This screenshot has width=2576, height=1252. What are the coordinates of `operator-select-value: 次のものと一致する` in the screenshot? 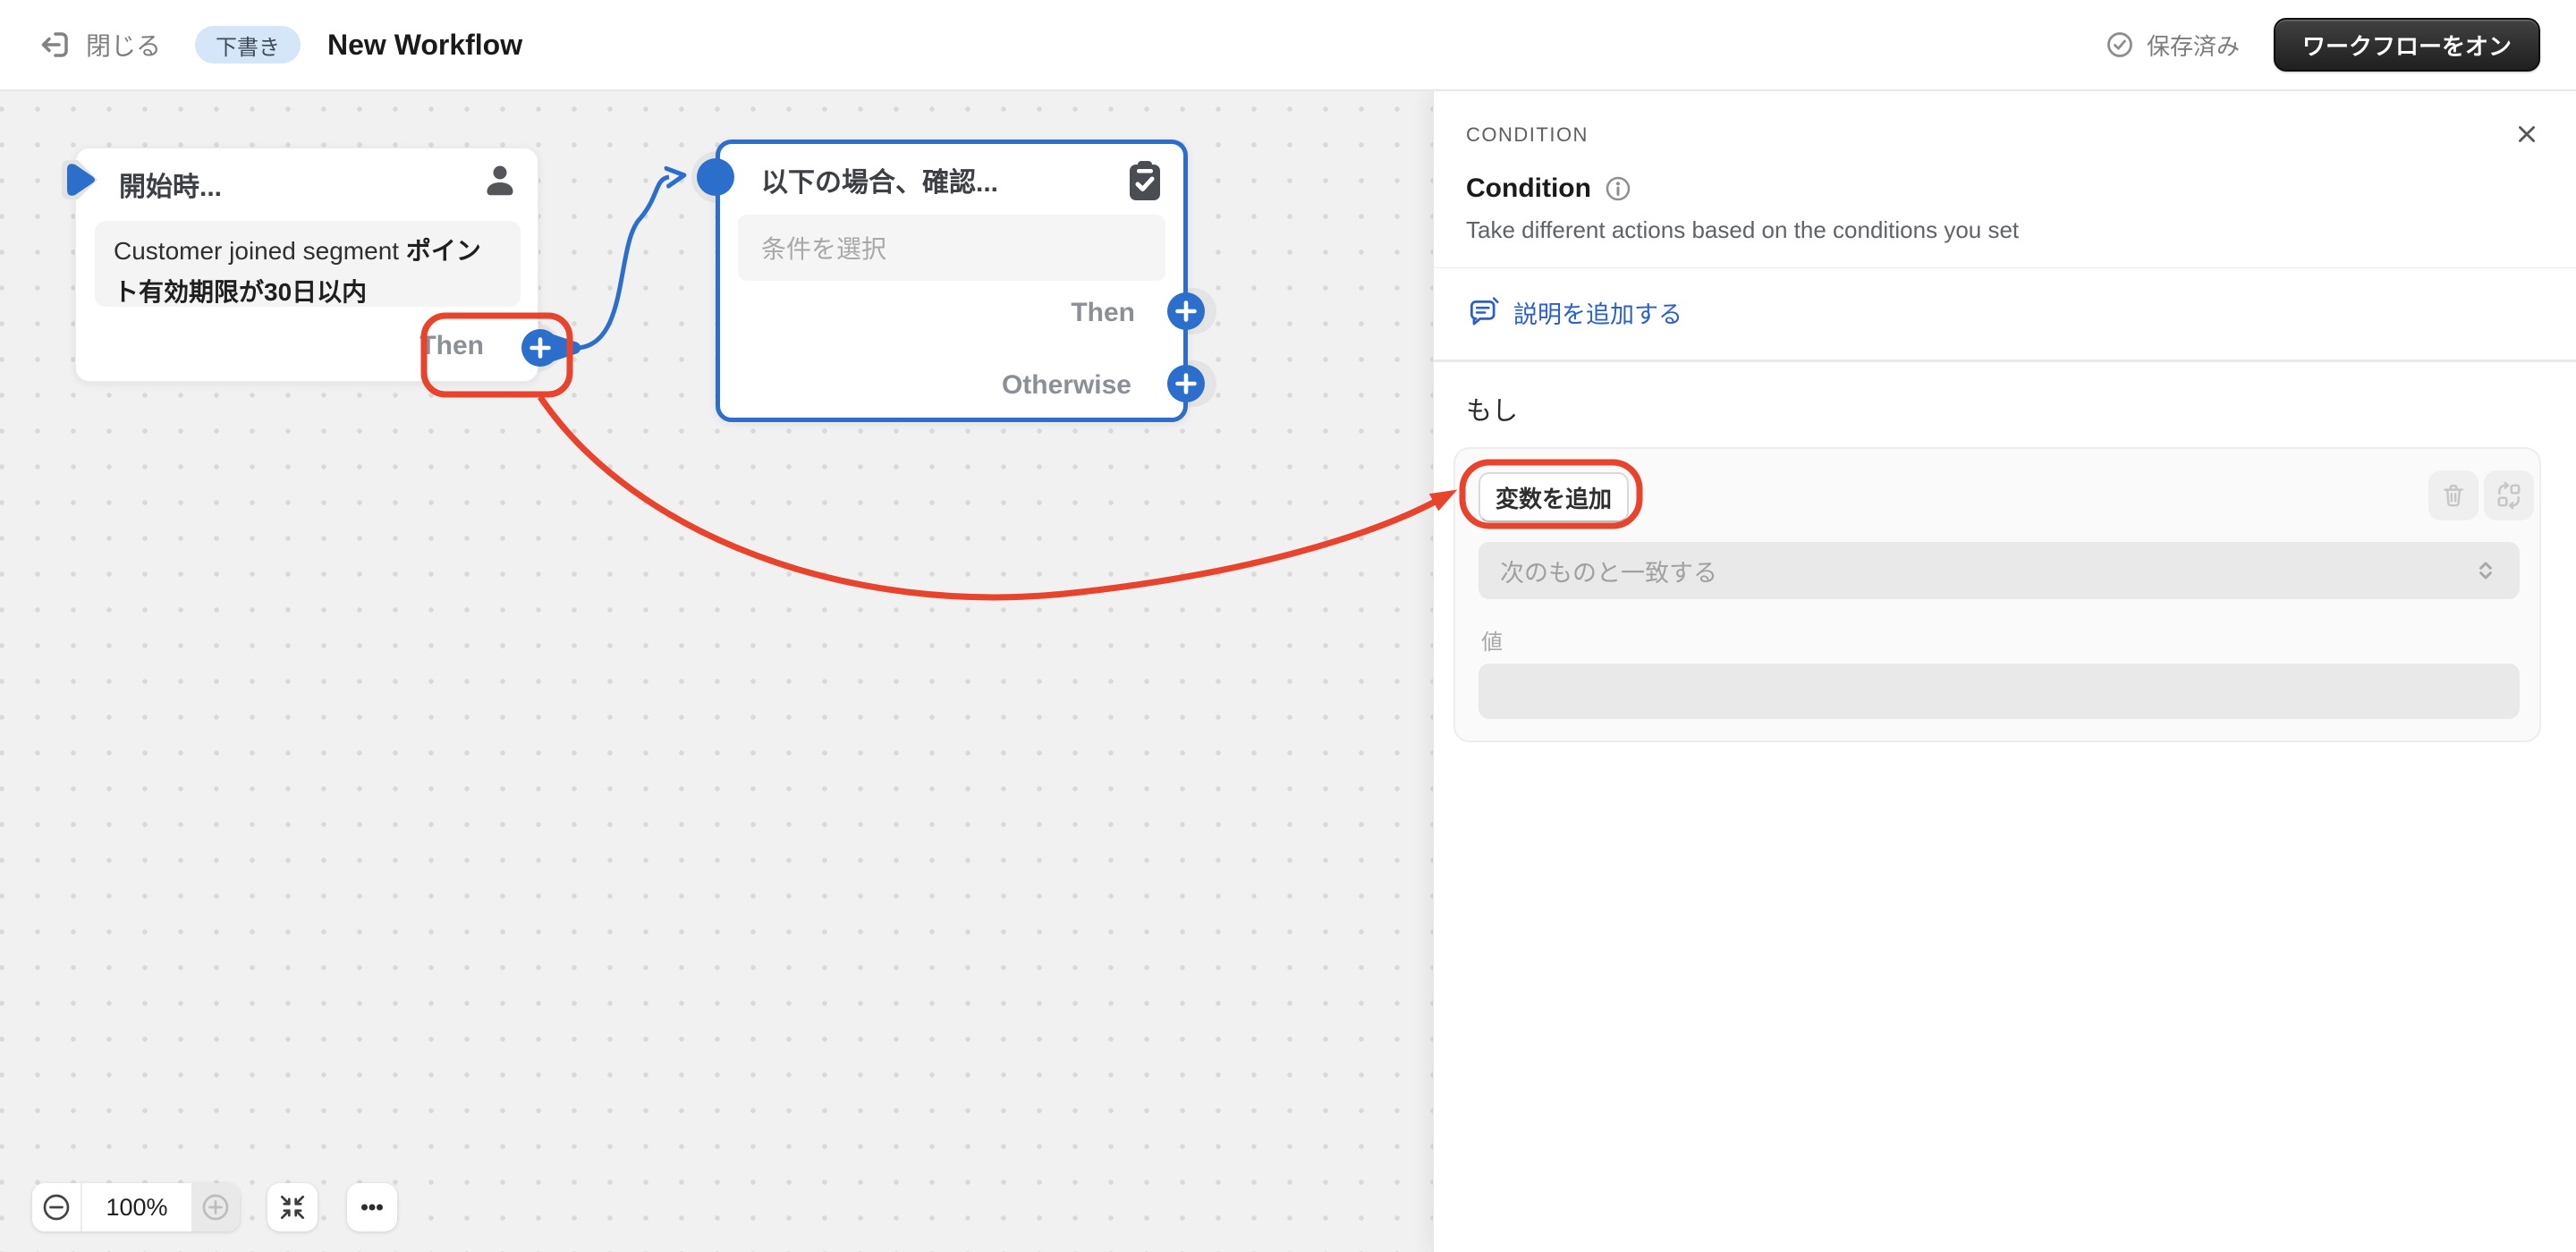 It's located at (1608, 573).